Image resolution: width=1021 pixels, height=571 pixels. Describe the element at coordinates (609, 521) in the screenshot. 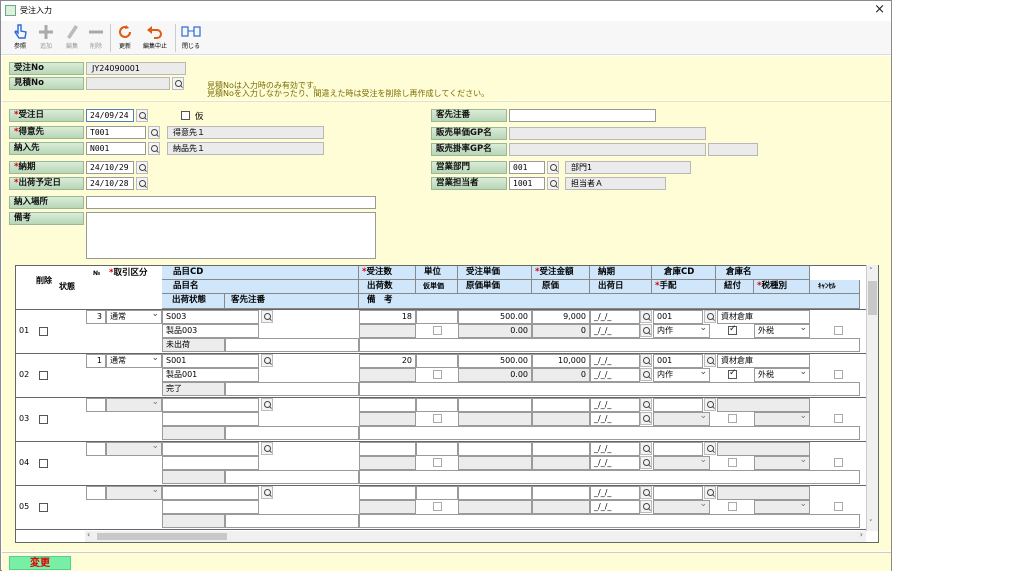

I see `row-remarks-input` at that location.